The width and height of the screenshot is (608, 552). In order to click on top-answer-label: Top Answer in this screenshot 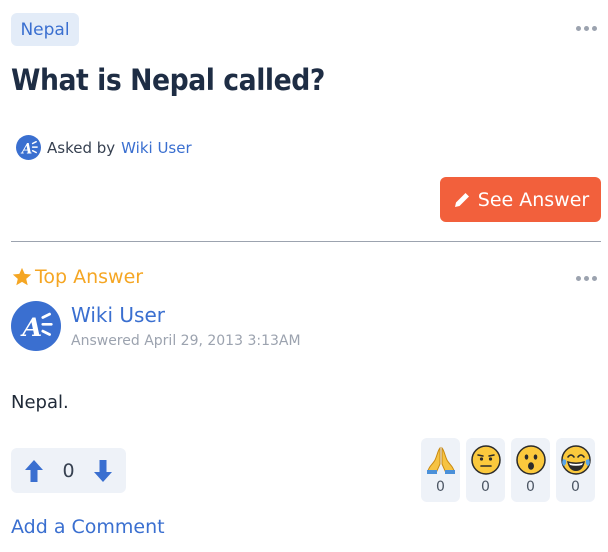, I will do `click(89, 277)`.